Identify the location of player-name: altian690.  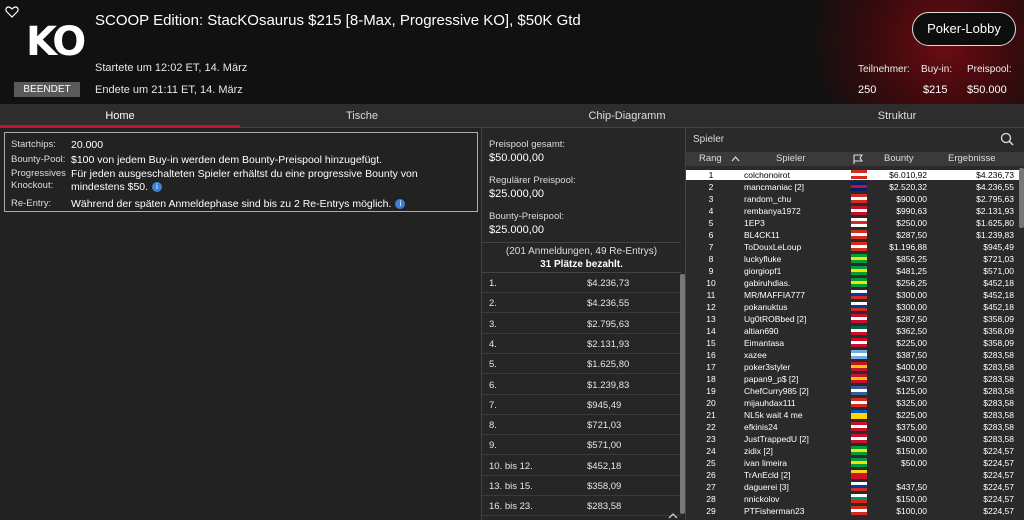
(761, 331).